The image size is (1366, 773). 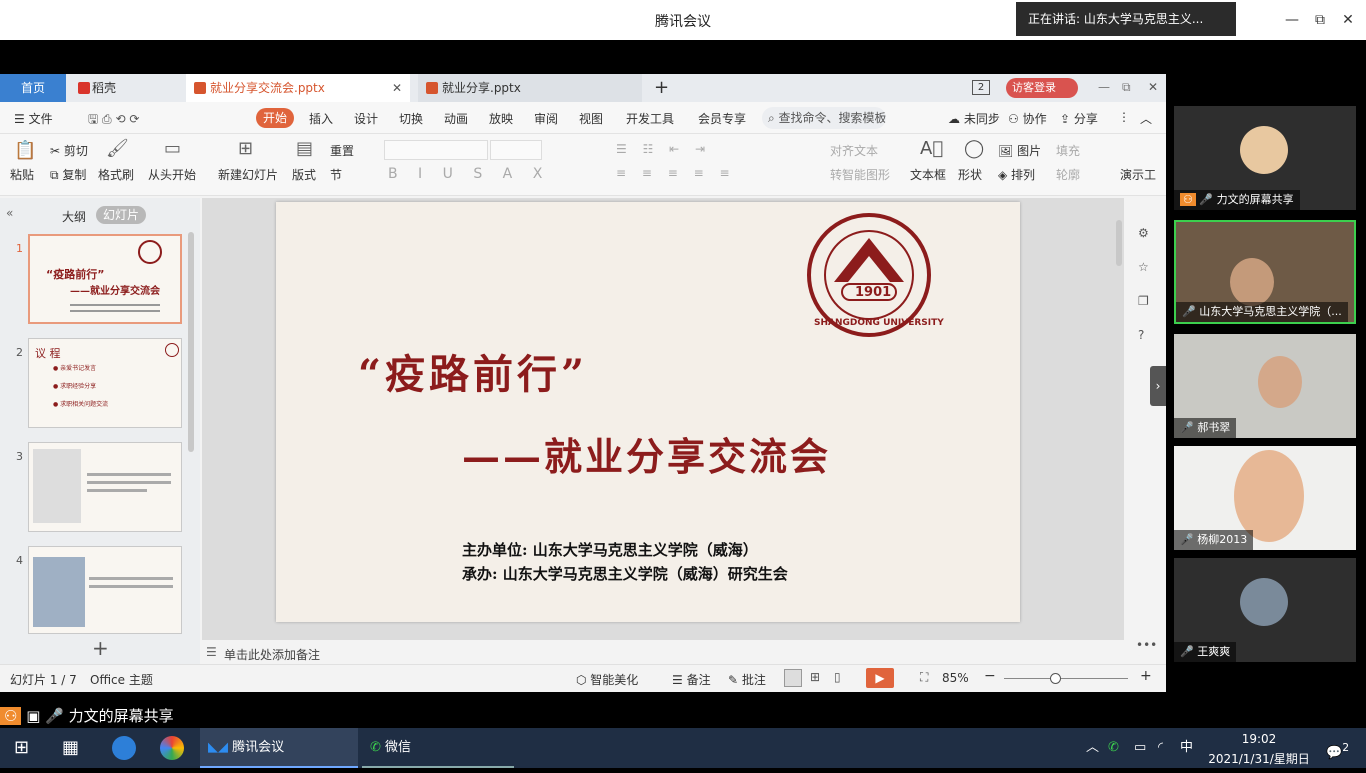 I want to click on tab-outline: 大纲, so click(x=74, y=216).